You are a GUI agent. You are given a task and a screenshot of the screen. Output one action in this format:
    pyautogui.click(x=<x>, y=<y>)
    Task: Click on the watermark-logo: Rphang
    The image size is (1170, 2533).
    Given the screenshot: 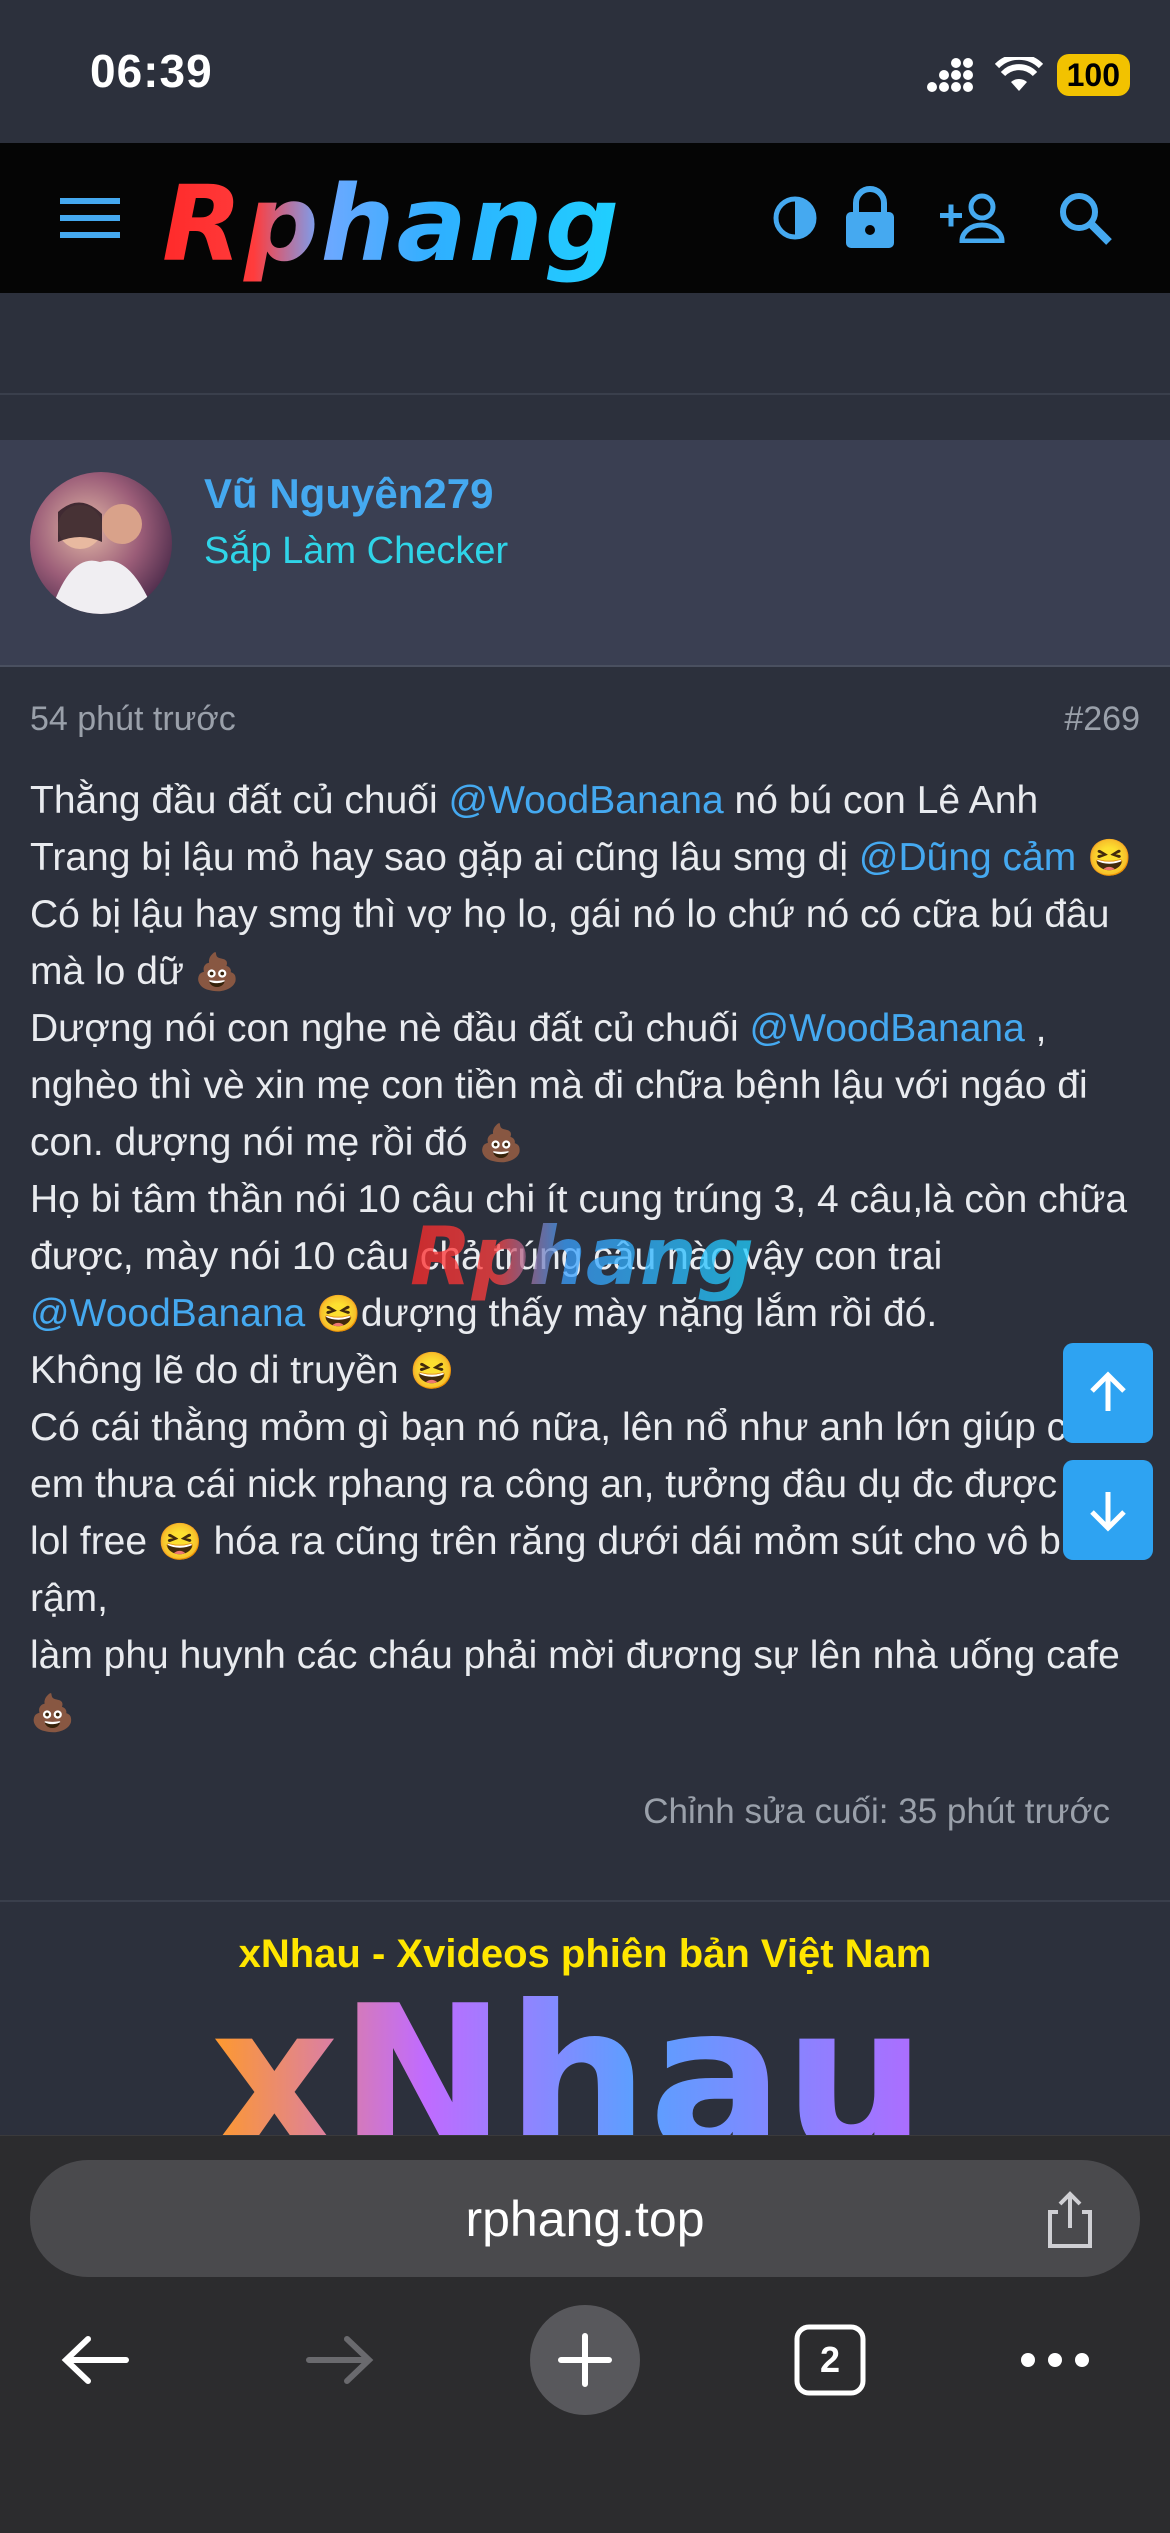 What is the action you would take?
    pyautogui.click(x=582, y=1256)
    